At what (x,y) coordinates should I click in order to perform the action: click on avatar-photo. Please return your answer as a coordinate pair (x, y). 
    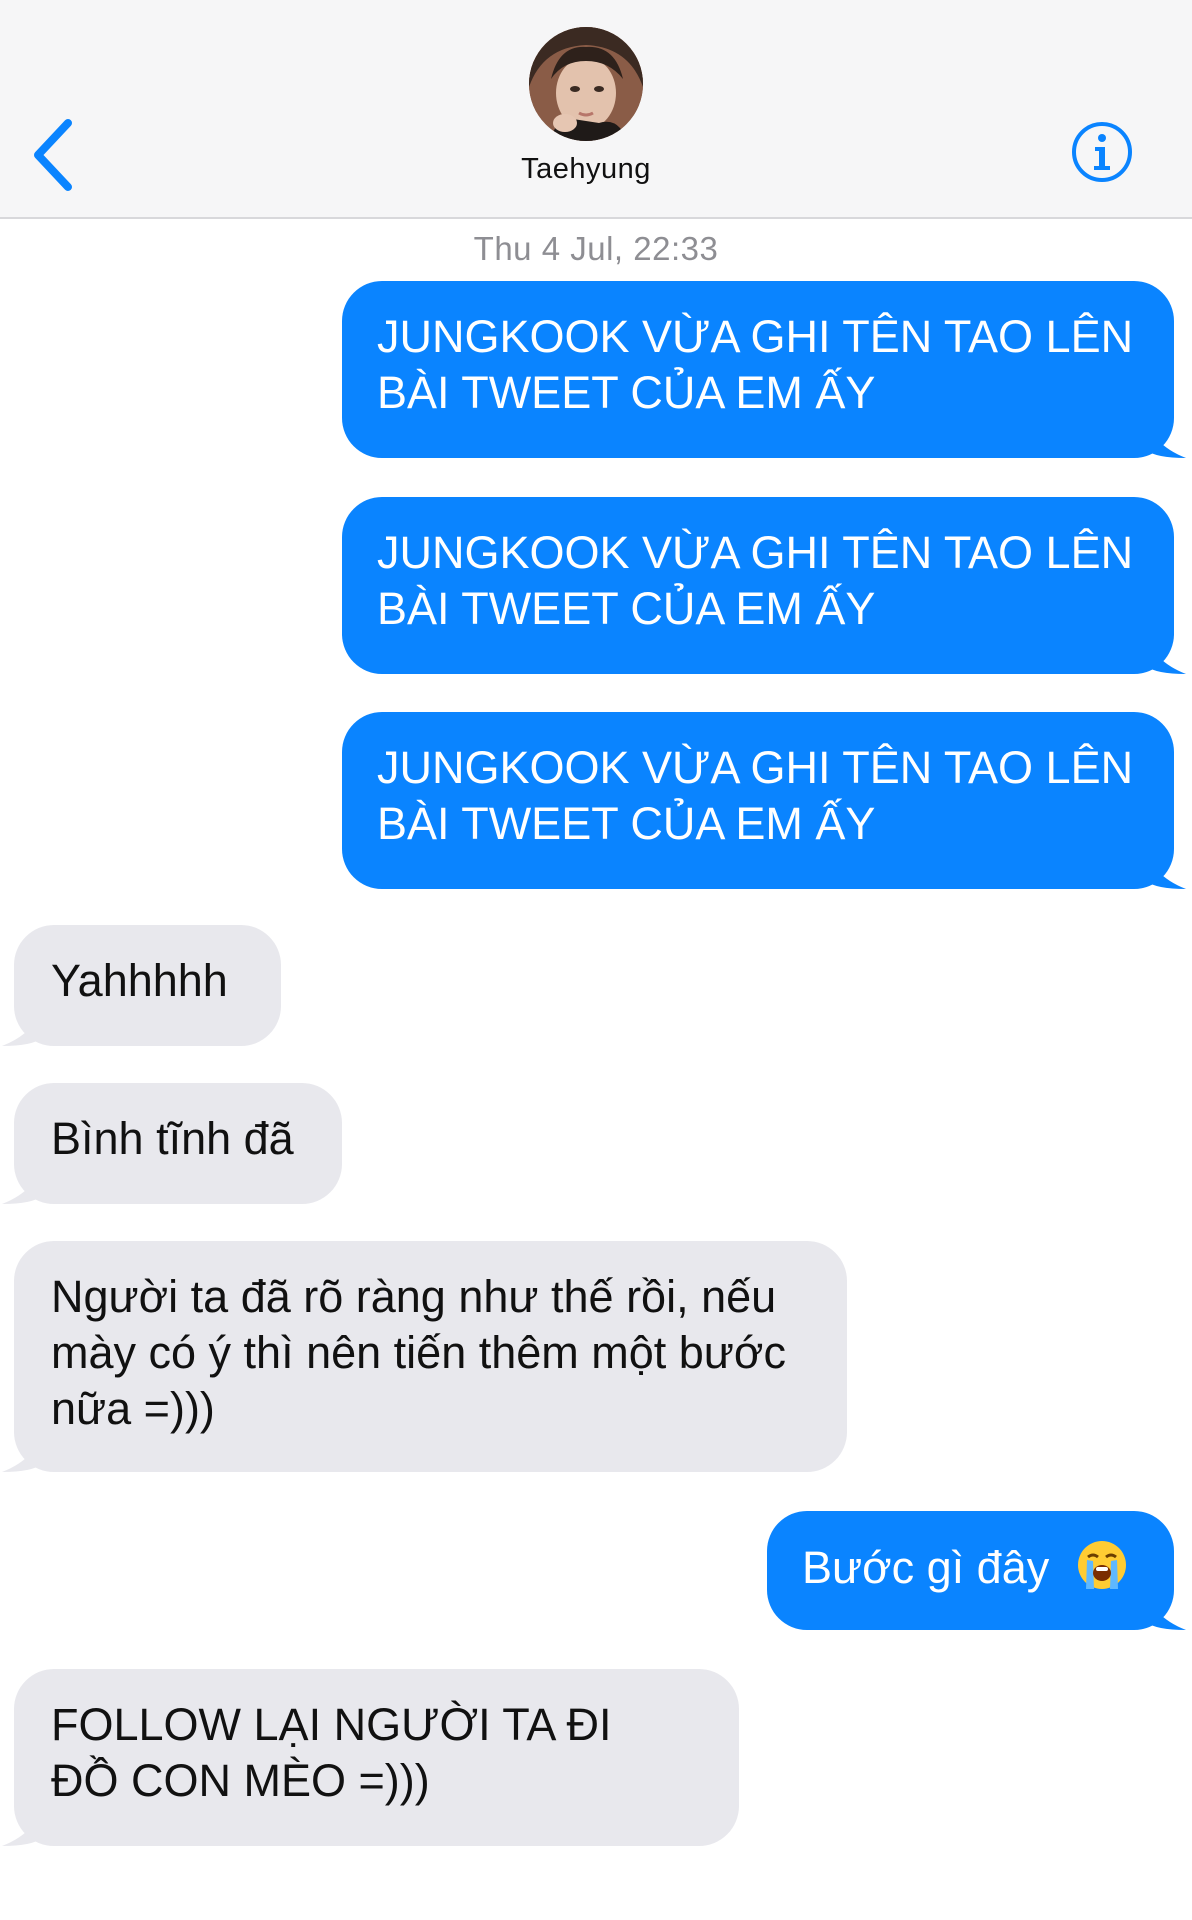
    Looking at the image, I should click on (586, 84).